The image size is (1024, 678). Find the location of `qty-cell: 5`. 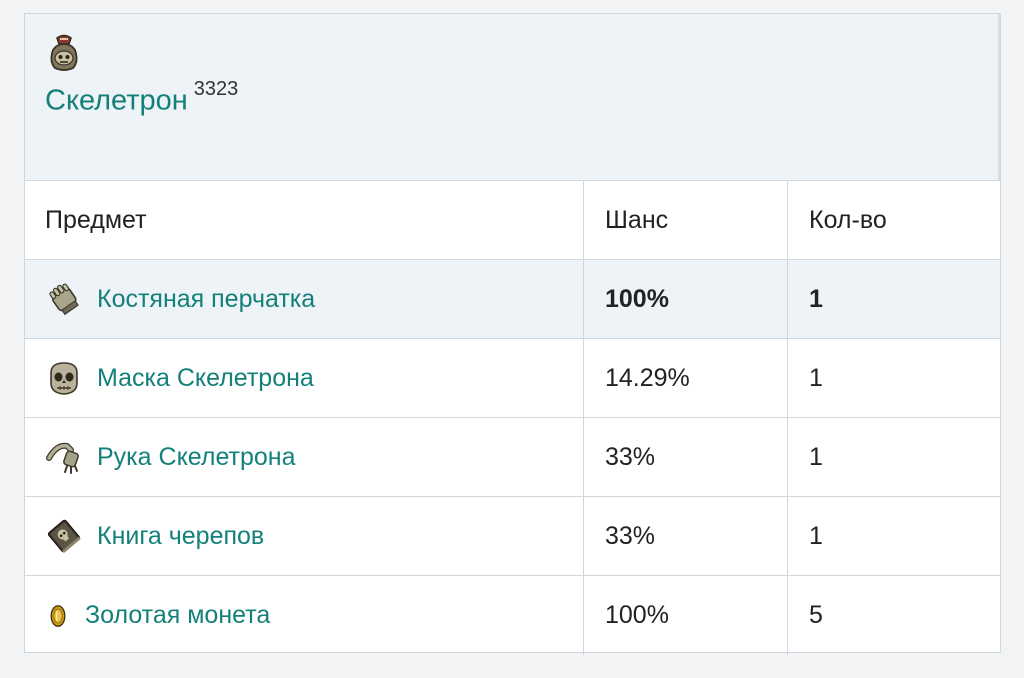

qty-cell: 5 is located at coordinates (893, 615).